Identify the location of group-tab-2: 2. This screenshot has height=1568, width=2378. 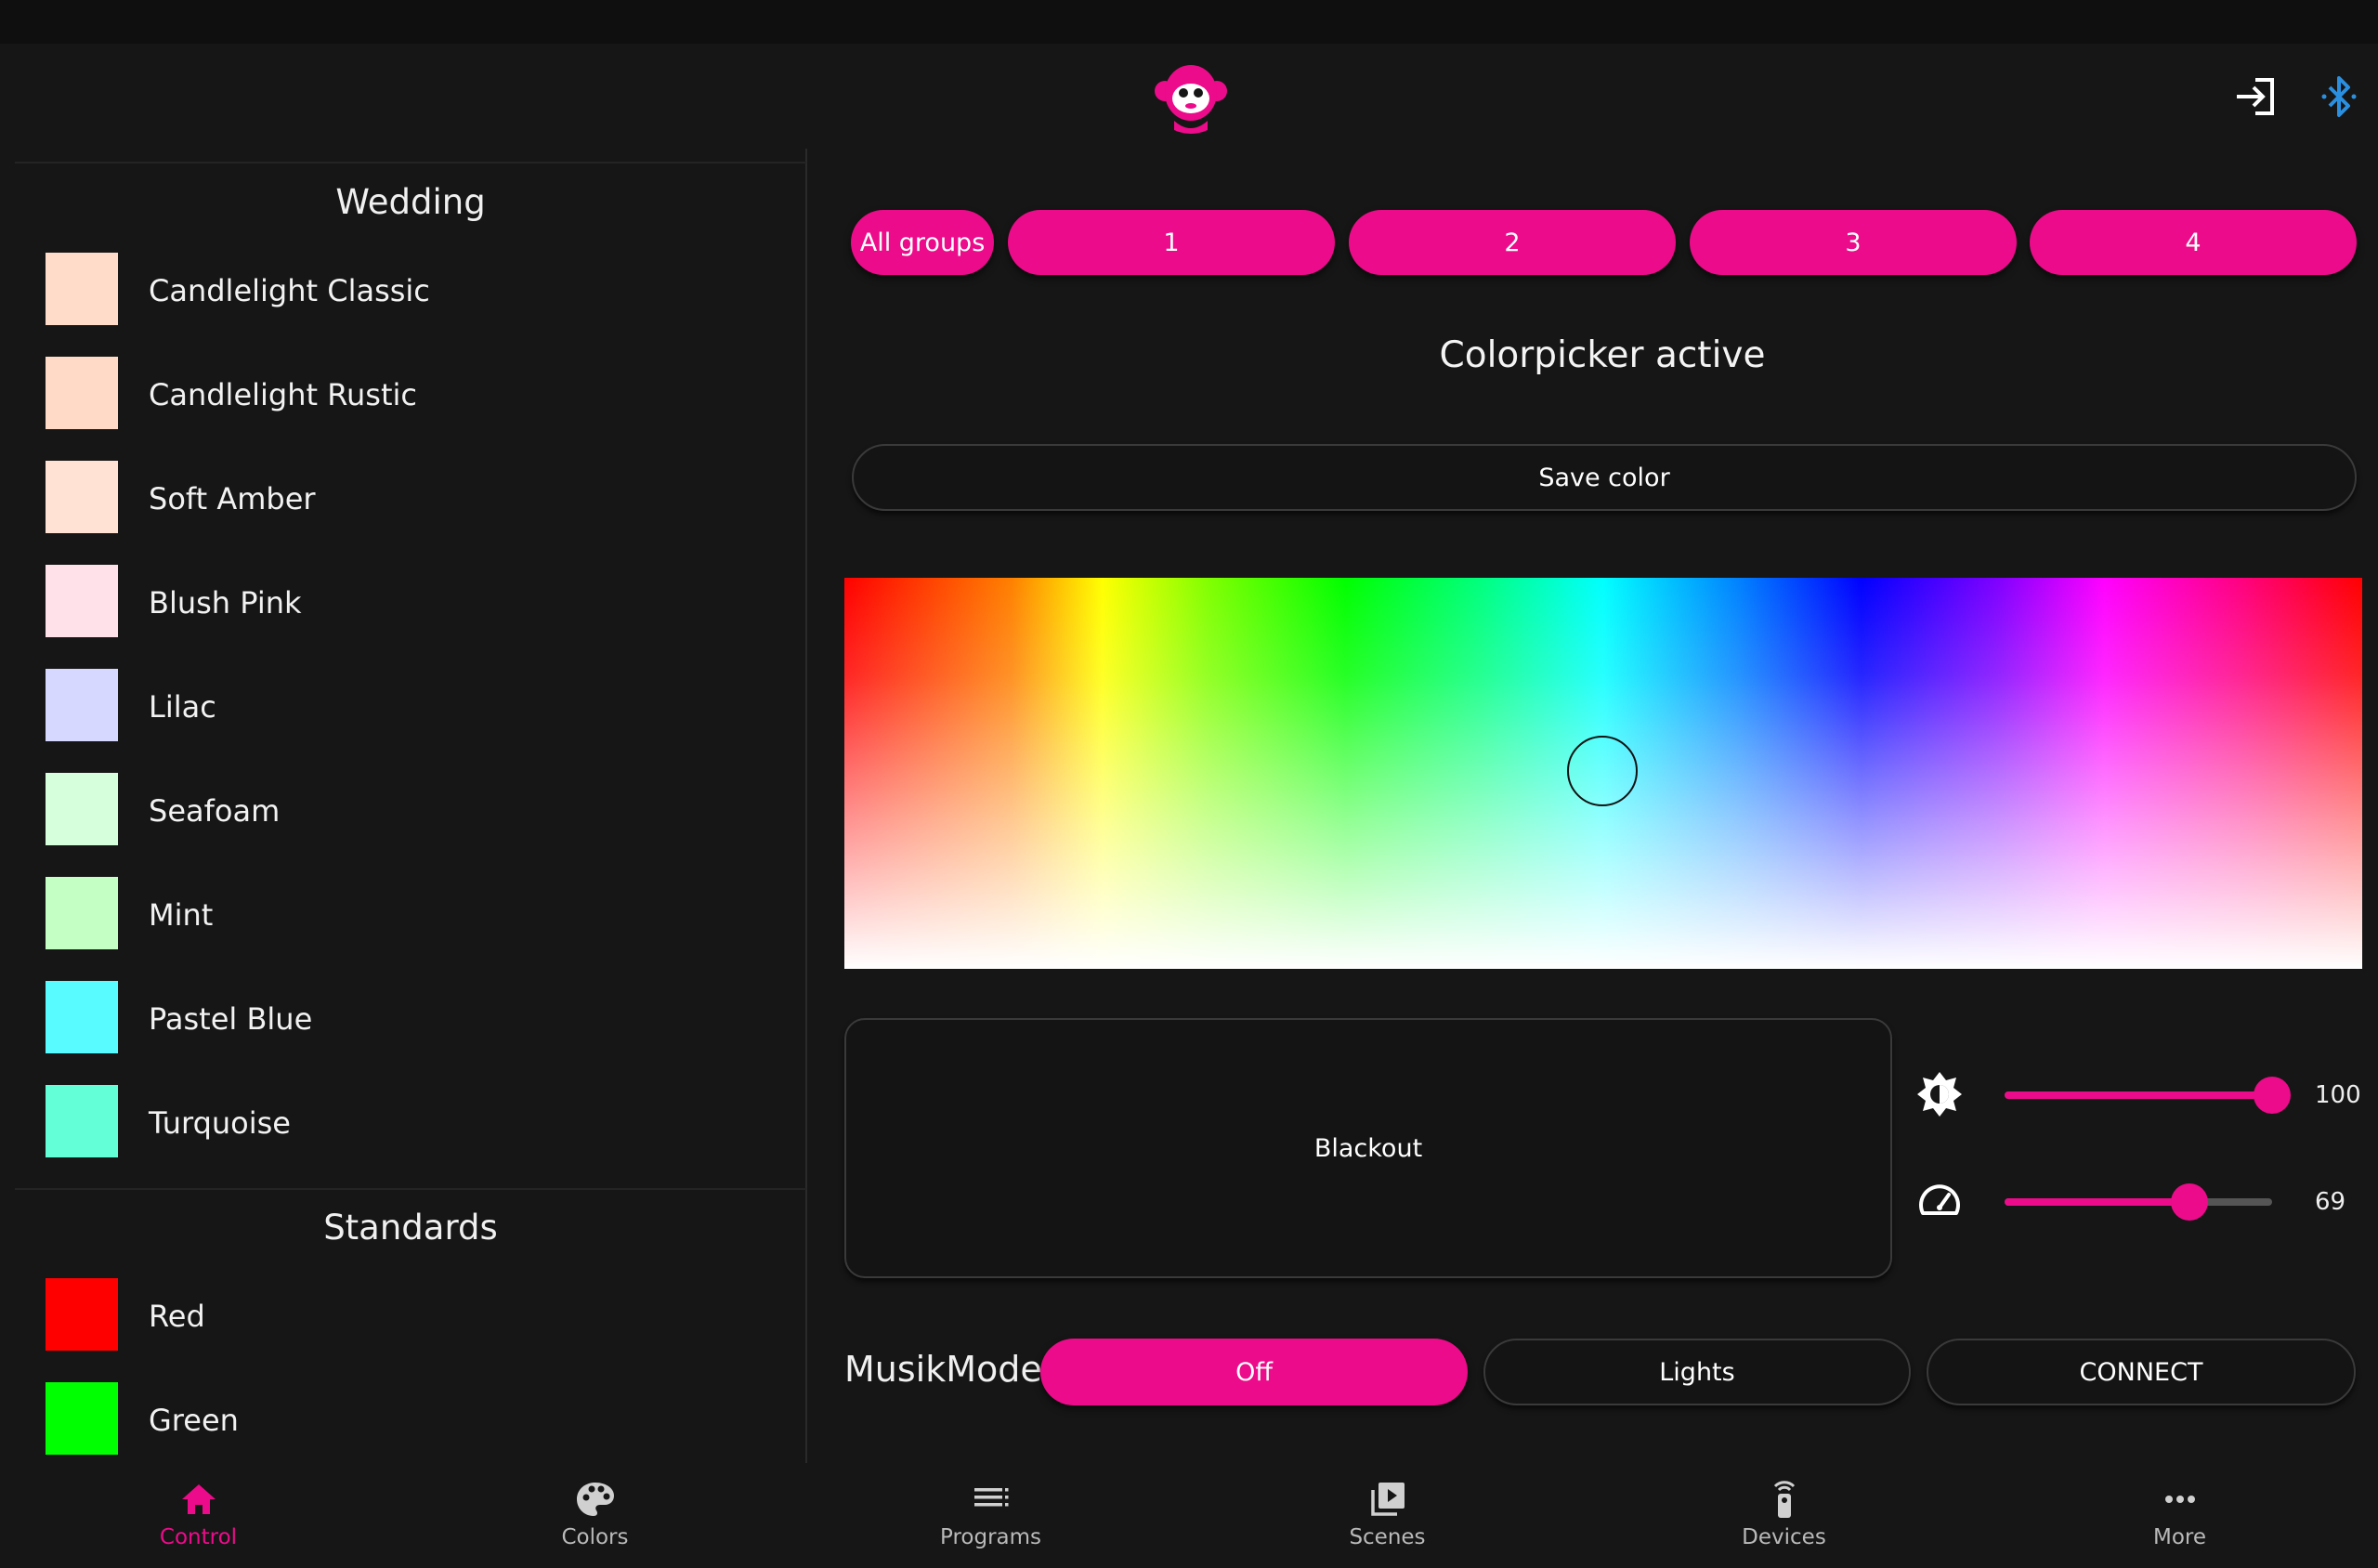
(1512, 242).